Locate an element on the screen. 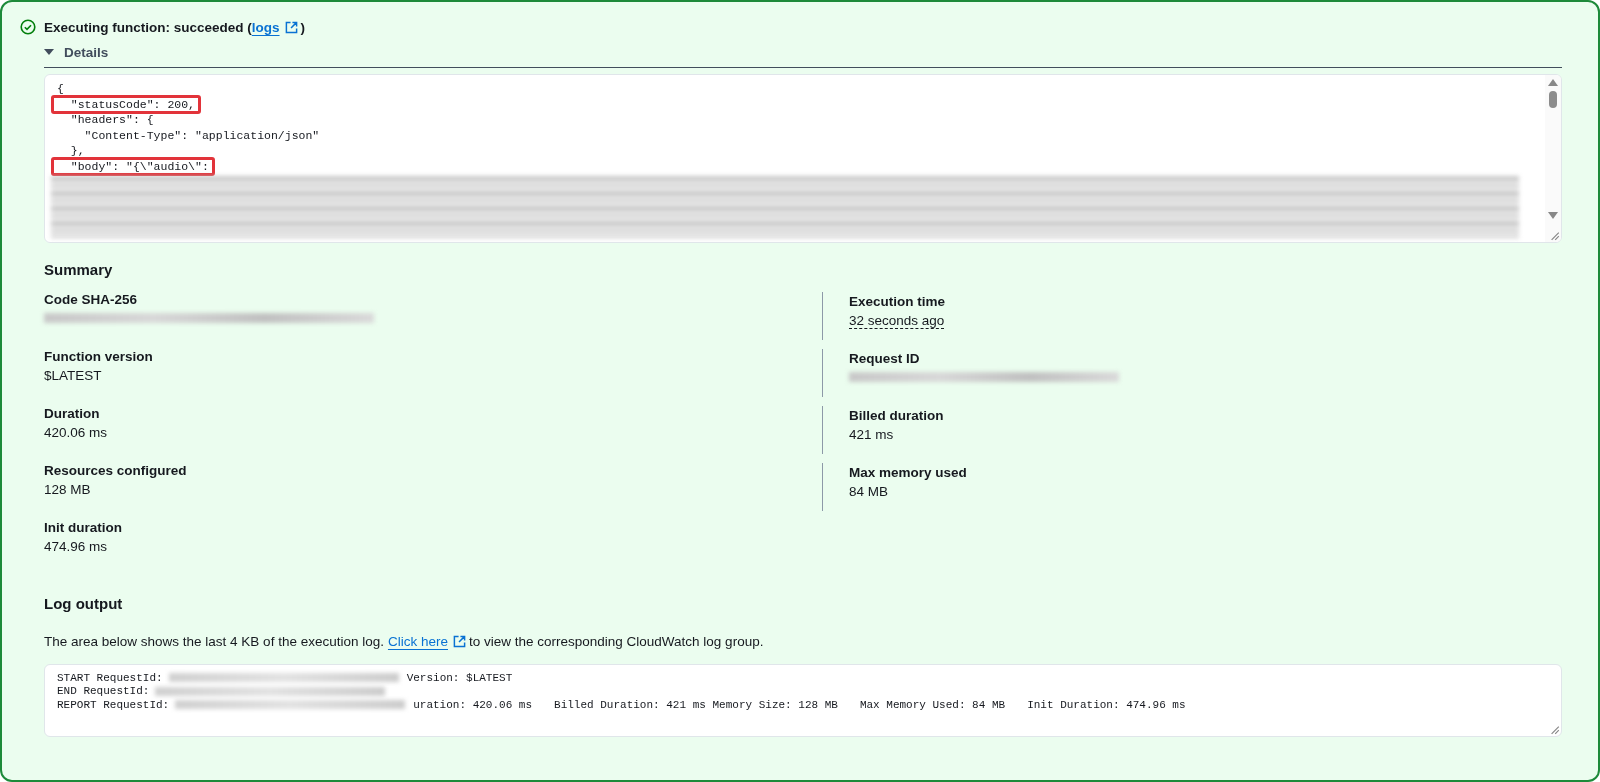 The width and height of the screenshot is (1600, 782). field-label: Request ID is located at coordinates (885, 359).